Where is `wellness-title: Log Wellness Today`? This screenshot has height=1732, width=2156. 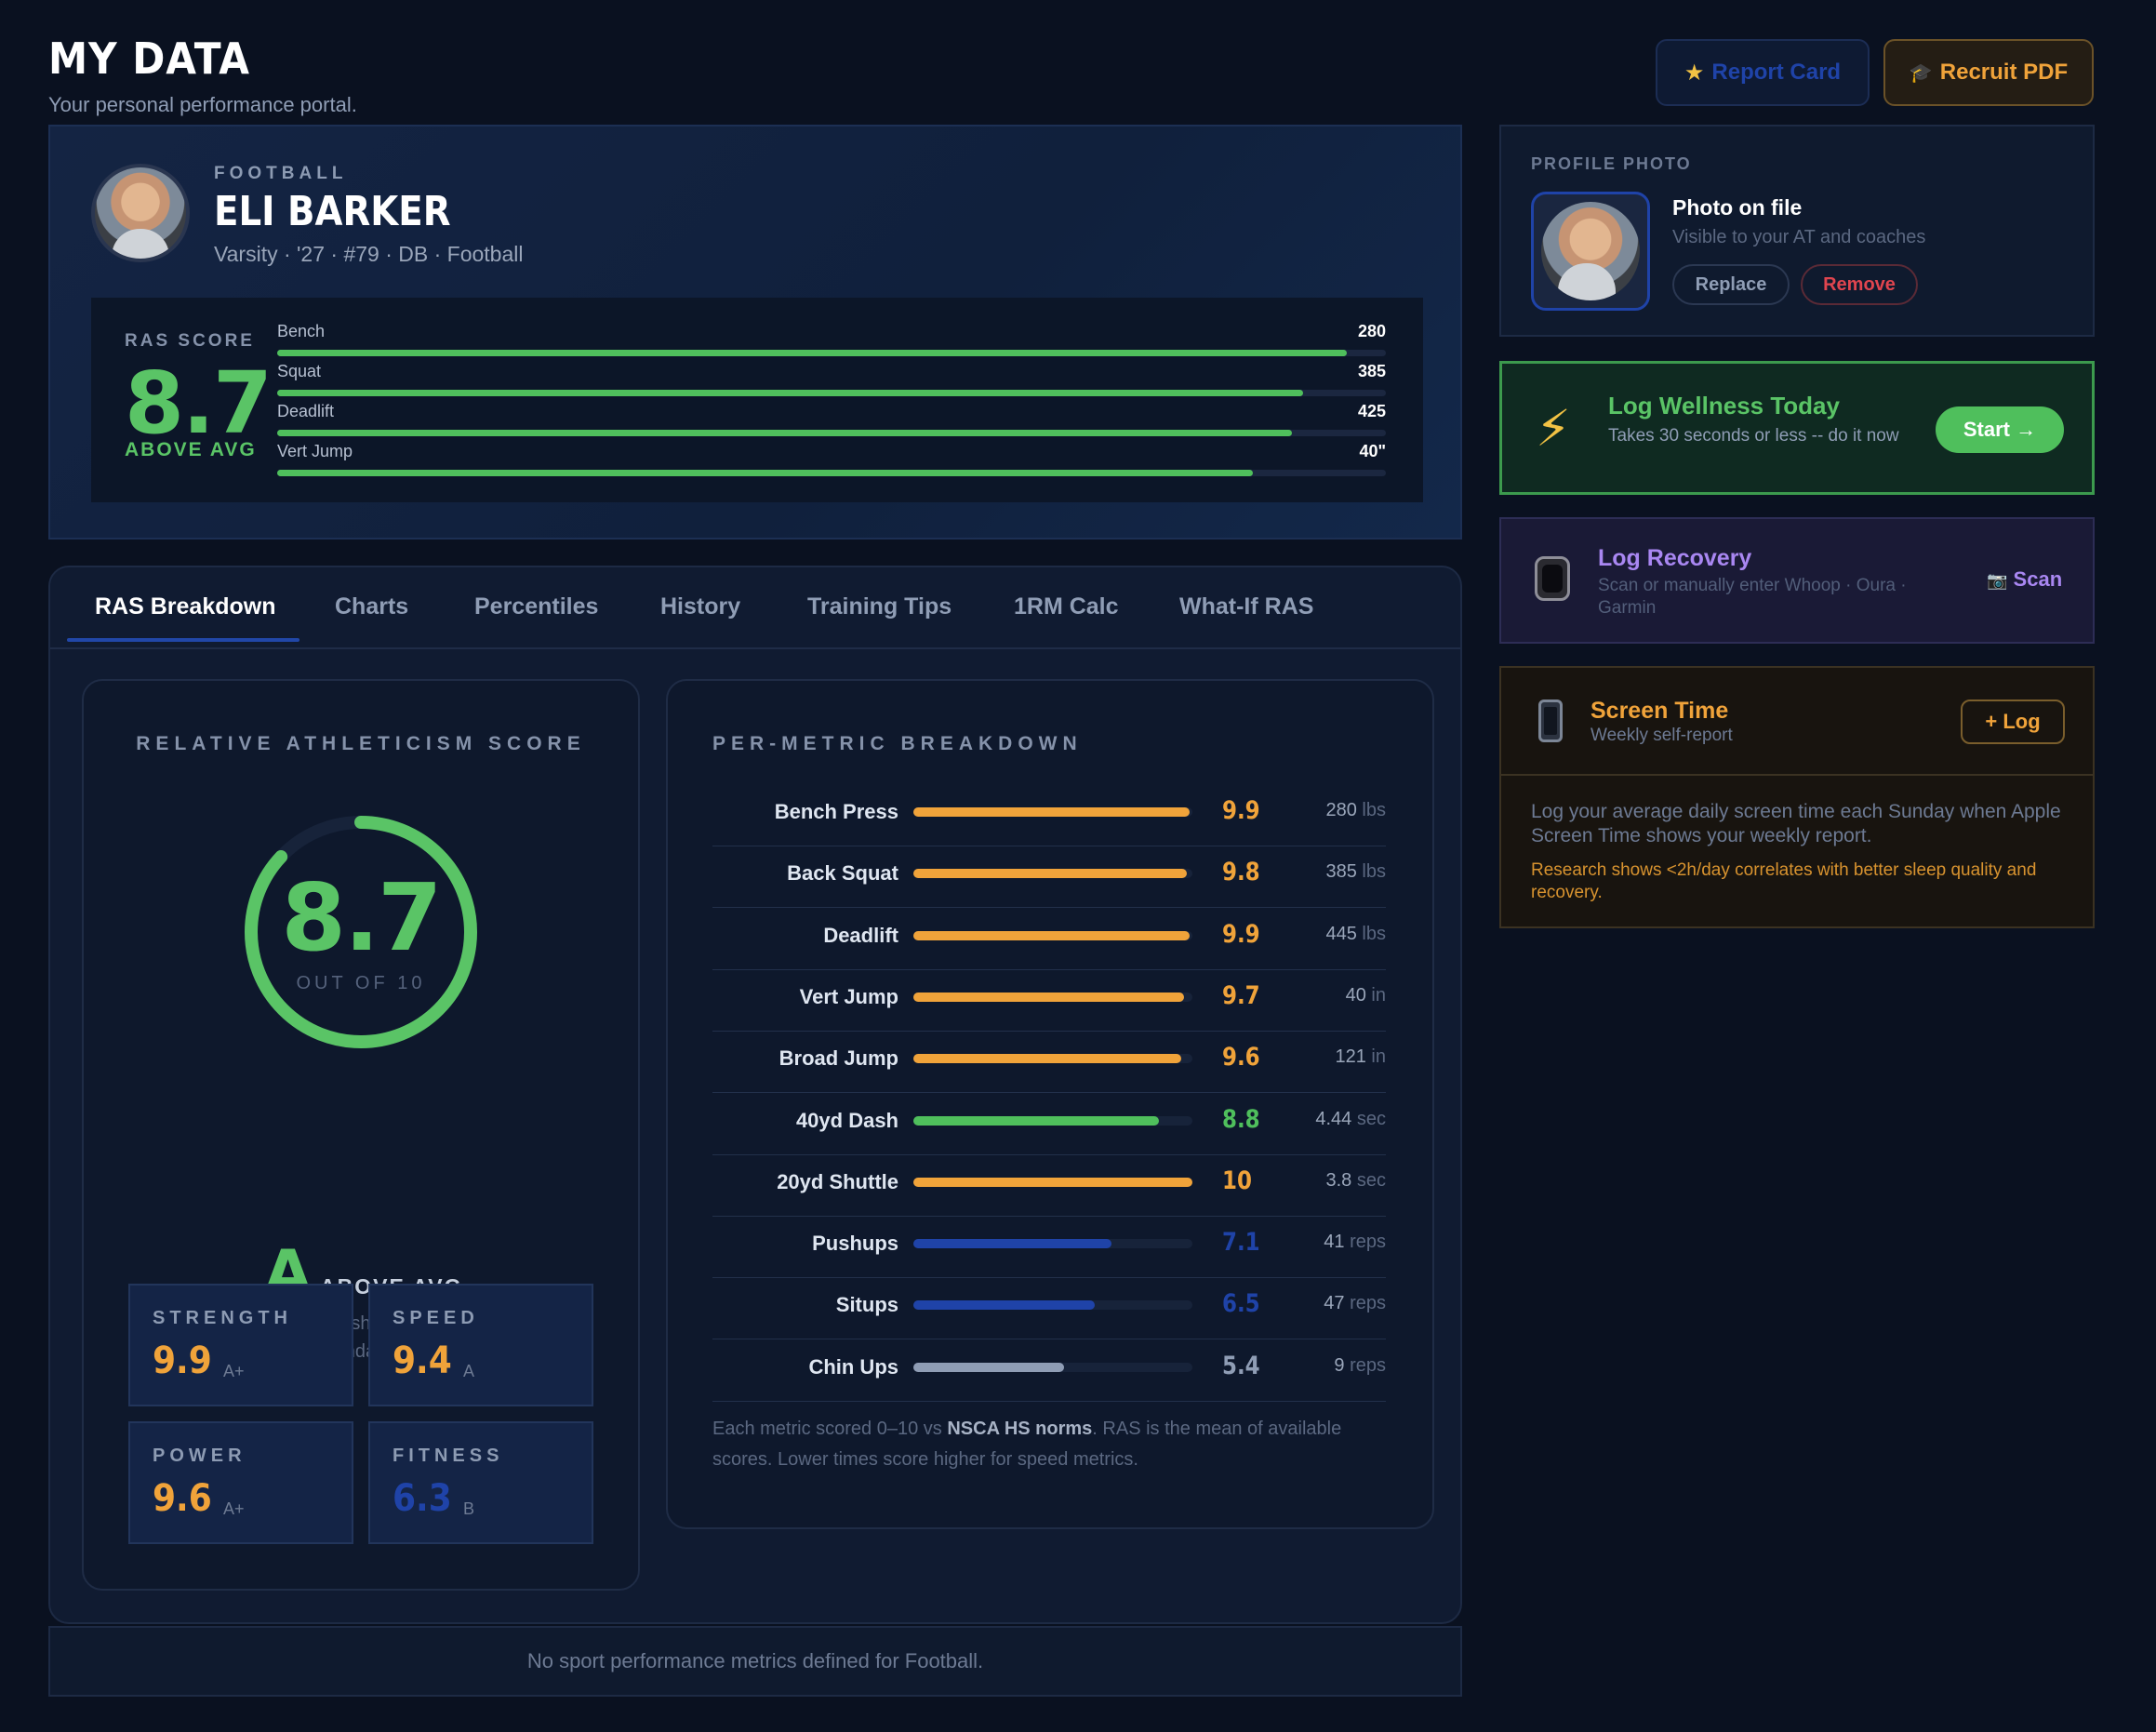 wellness-title: Log Wellness Today is located at coordinates (1724, 406).